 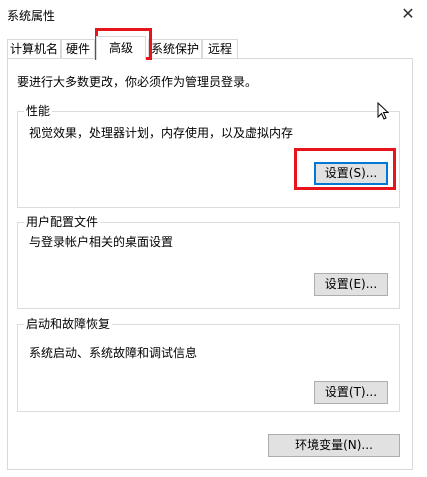 I want to click on window-title: 系统属性, so click(x=31, y=16).